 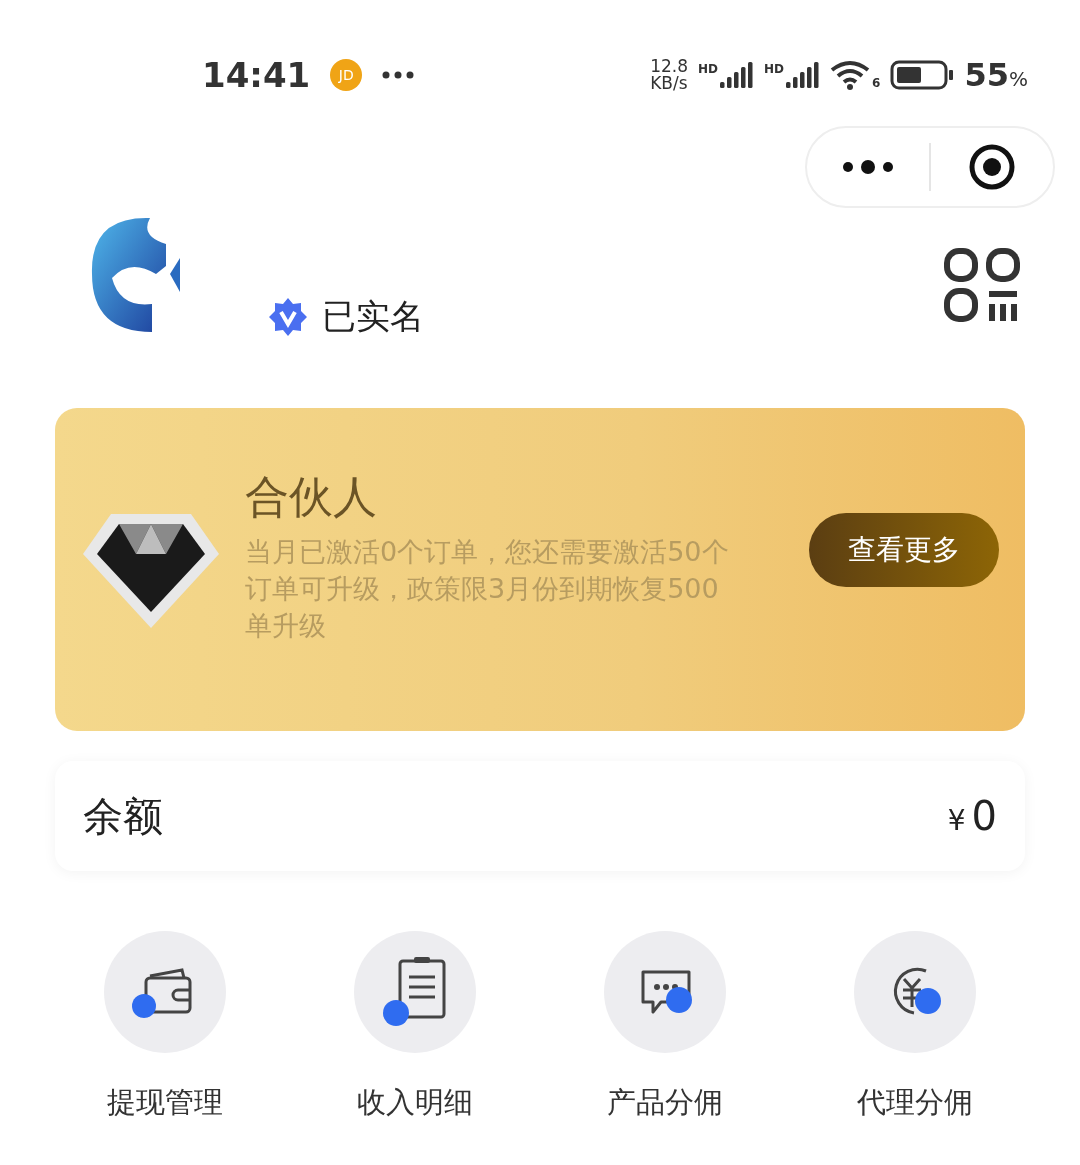 What do you see at coordinates (915, 1027) in the screenshot?
I see `menu-shortcut: 代理分佣` at bounding box center [915, 1027].